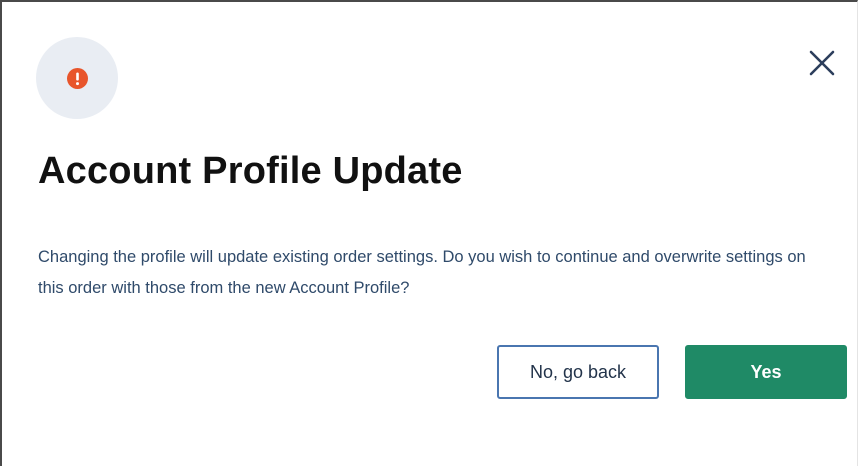 The height and width of the screenshot is (468, 861). I want to click on close-button, so click(822, 63).